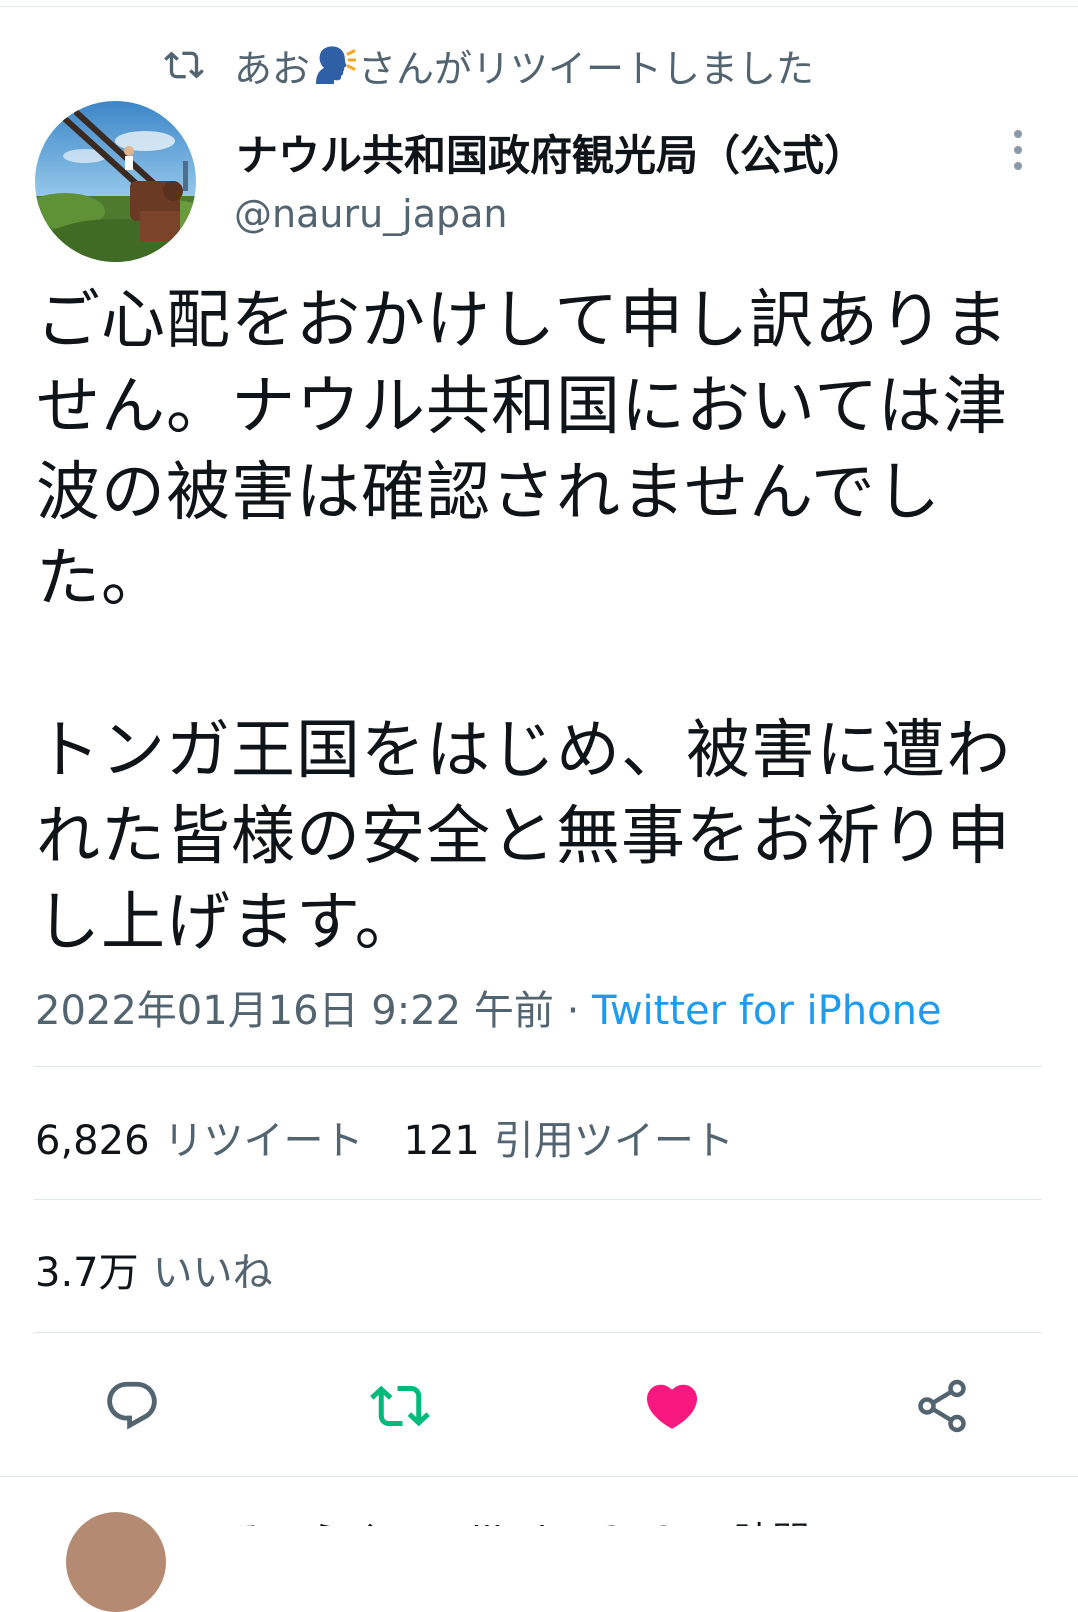 The width and height of the screenshot is (1078, 1612). I want to click on retweets-count: 6,826, so click(92, 1141).